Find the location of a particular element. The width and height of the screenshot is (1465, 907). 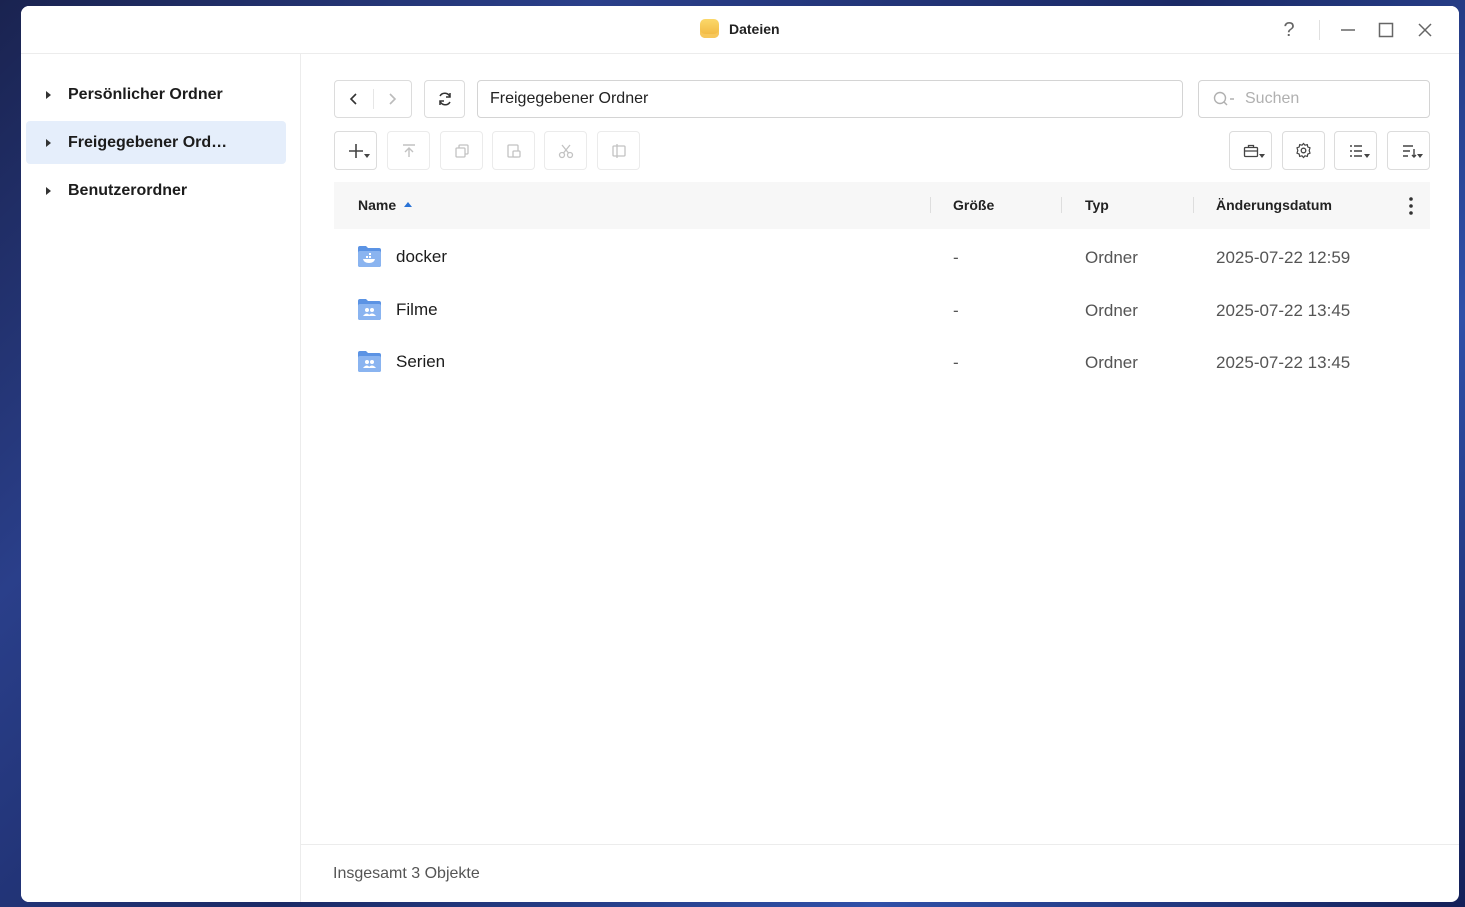

help-button: ? is located at coordinates (1289, 30).